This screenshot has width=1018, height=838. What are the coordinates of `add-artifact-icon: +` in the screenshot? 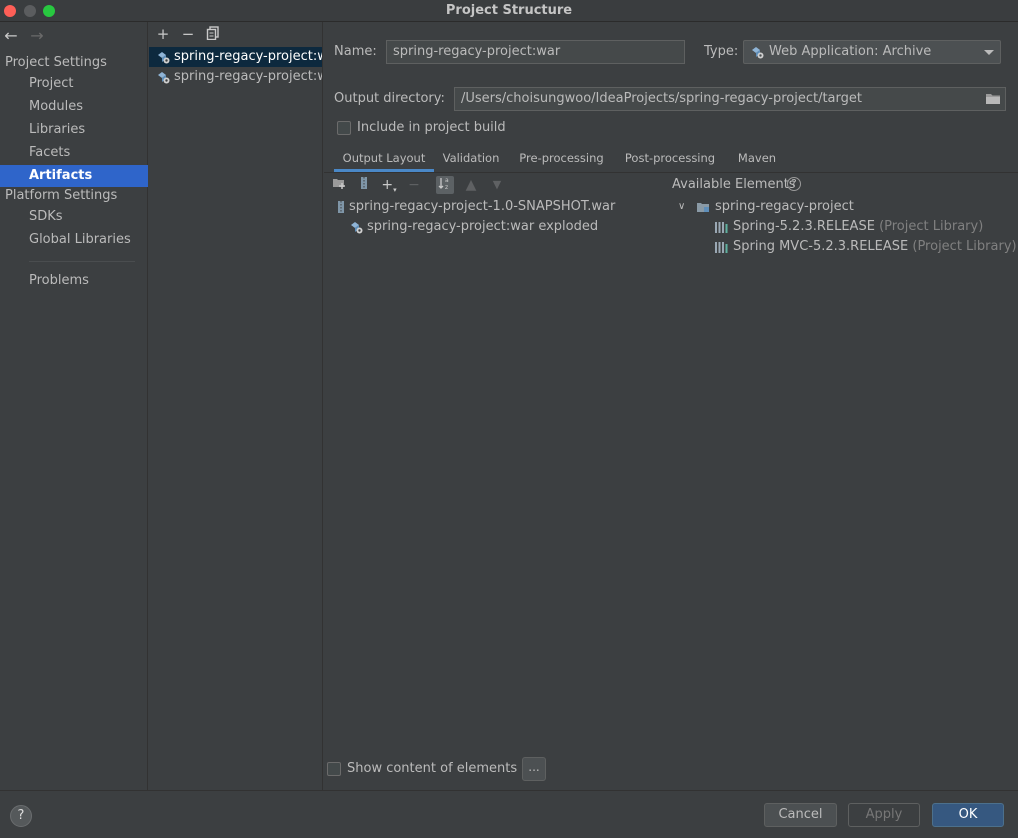 It's located at (163, 34).